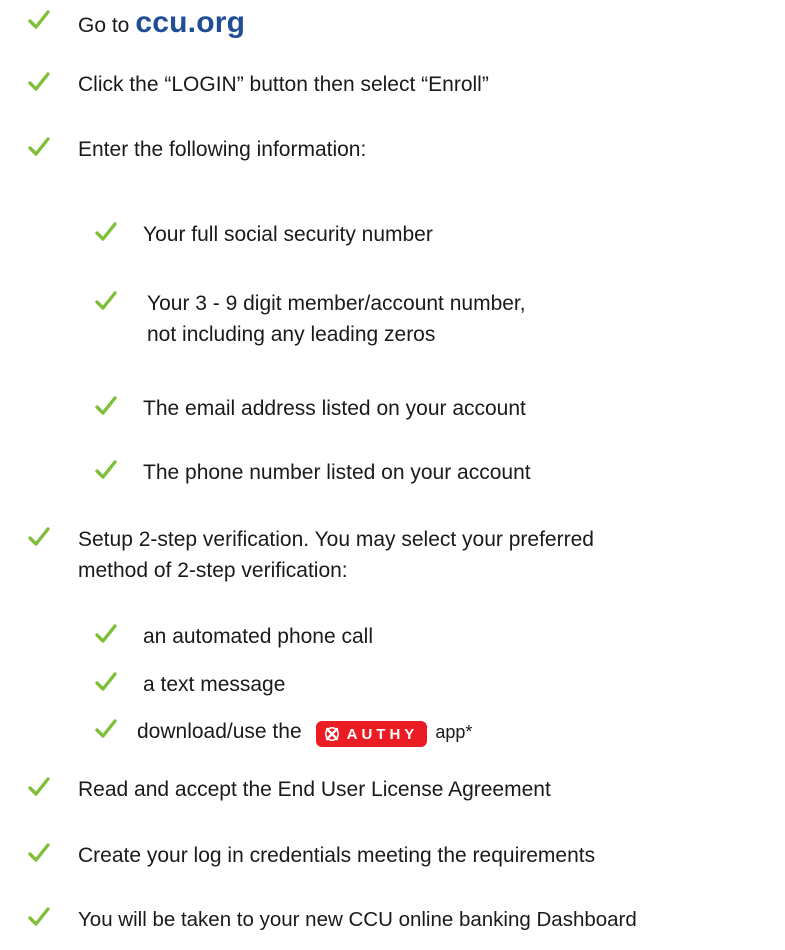 The height and width of the screenshot is (950, 785). Describe the element at coordinates (219, 731) in the screenshot. I see `download-label: download/use the` at that location.